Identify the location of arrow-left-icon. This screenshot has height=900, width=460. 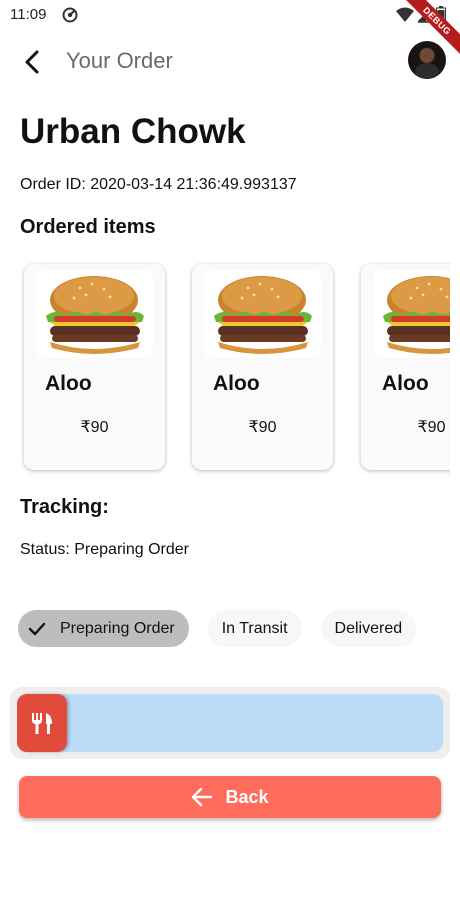
(202, 797).